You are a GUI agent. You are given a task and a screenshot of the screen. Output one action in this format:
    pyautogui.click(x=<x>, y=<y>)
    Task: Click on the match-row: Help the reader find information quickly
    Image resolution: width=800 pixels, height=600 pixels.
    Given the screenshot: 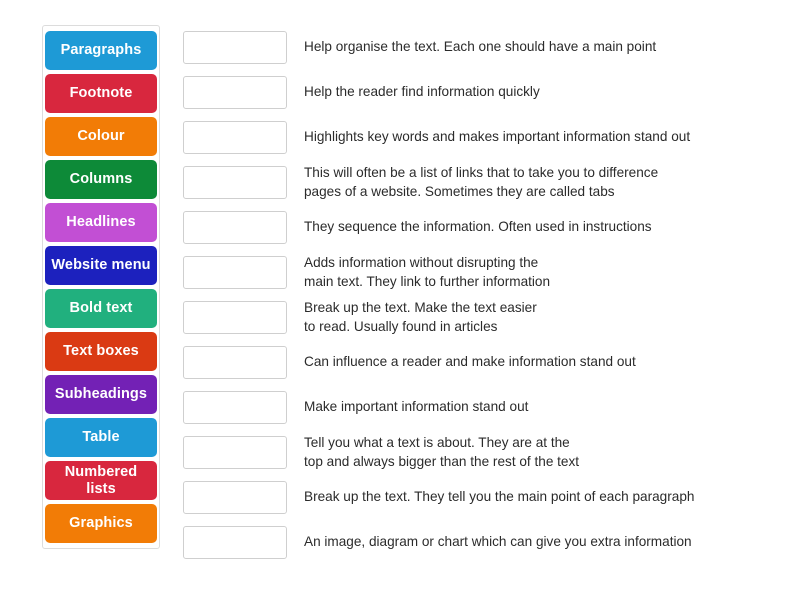 What is the action you would take?
    pyautogui.click(x=438, y=92)
    